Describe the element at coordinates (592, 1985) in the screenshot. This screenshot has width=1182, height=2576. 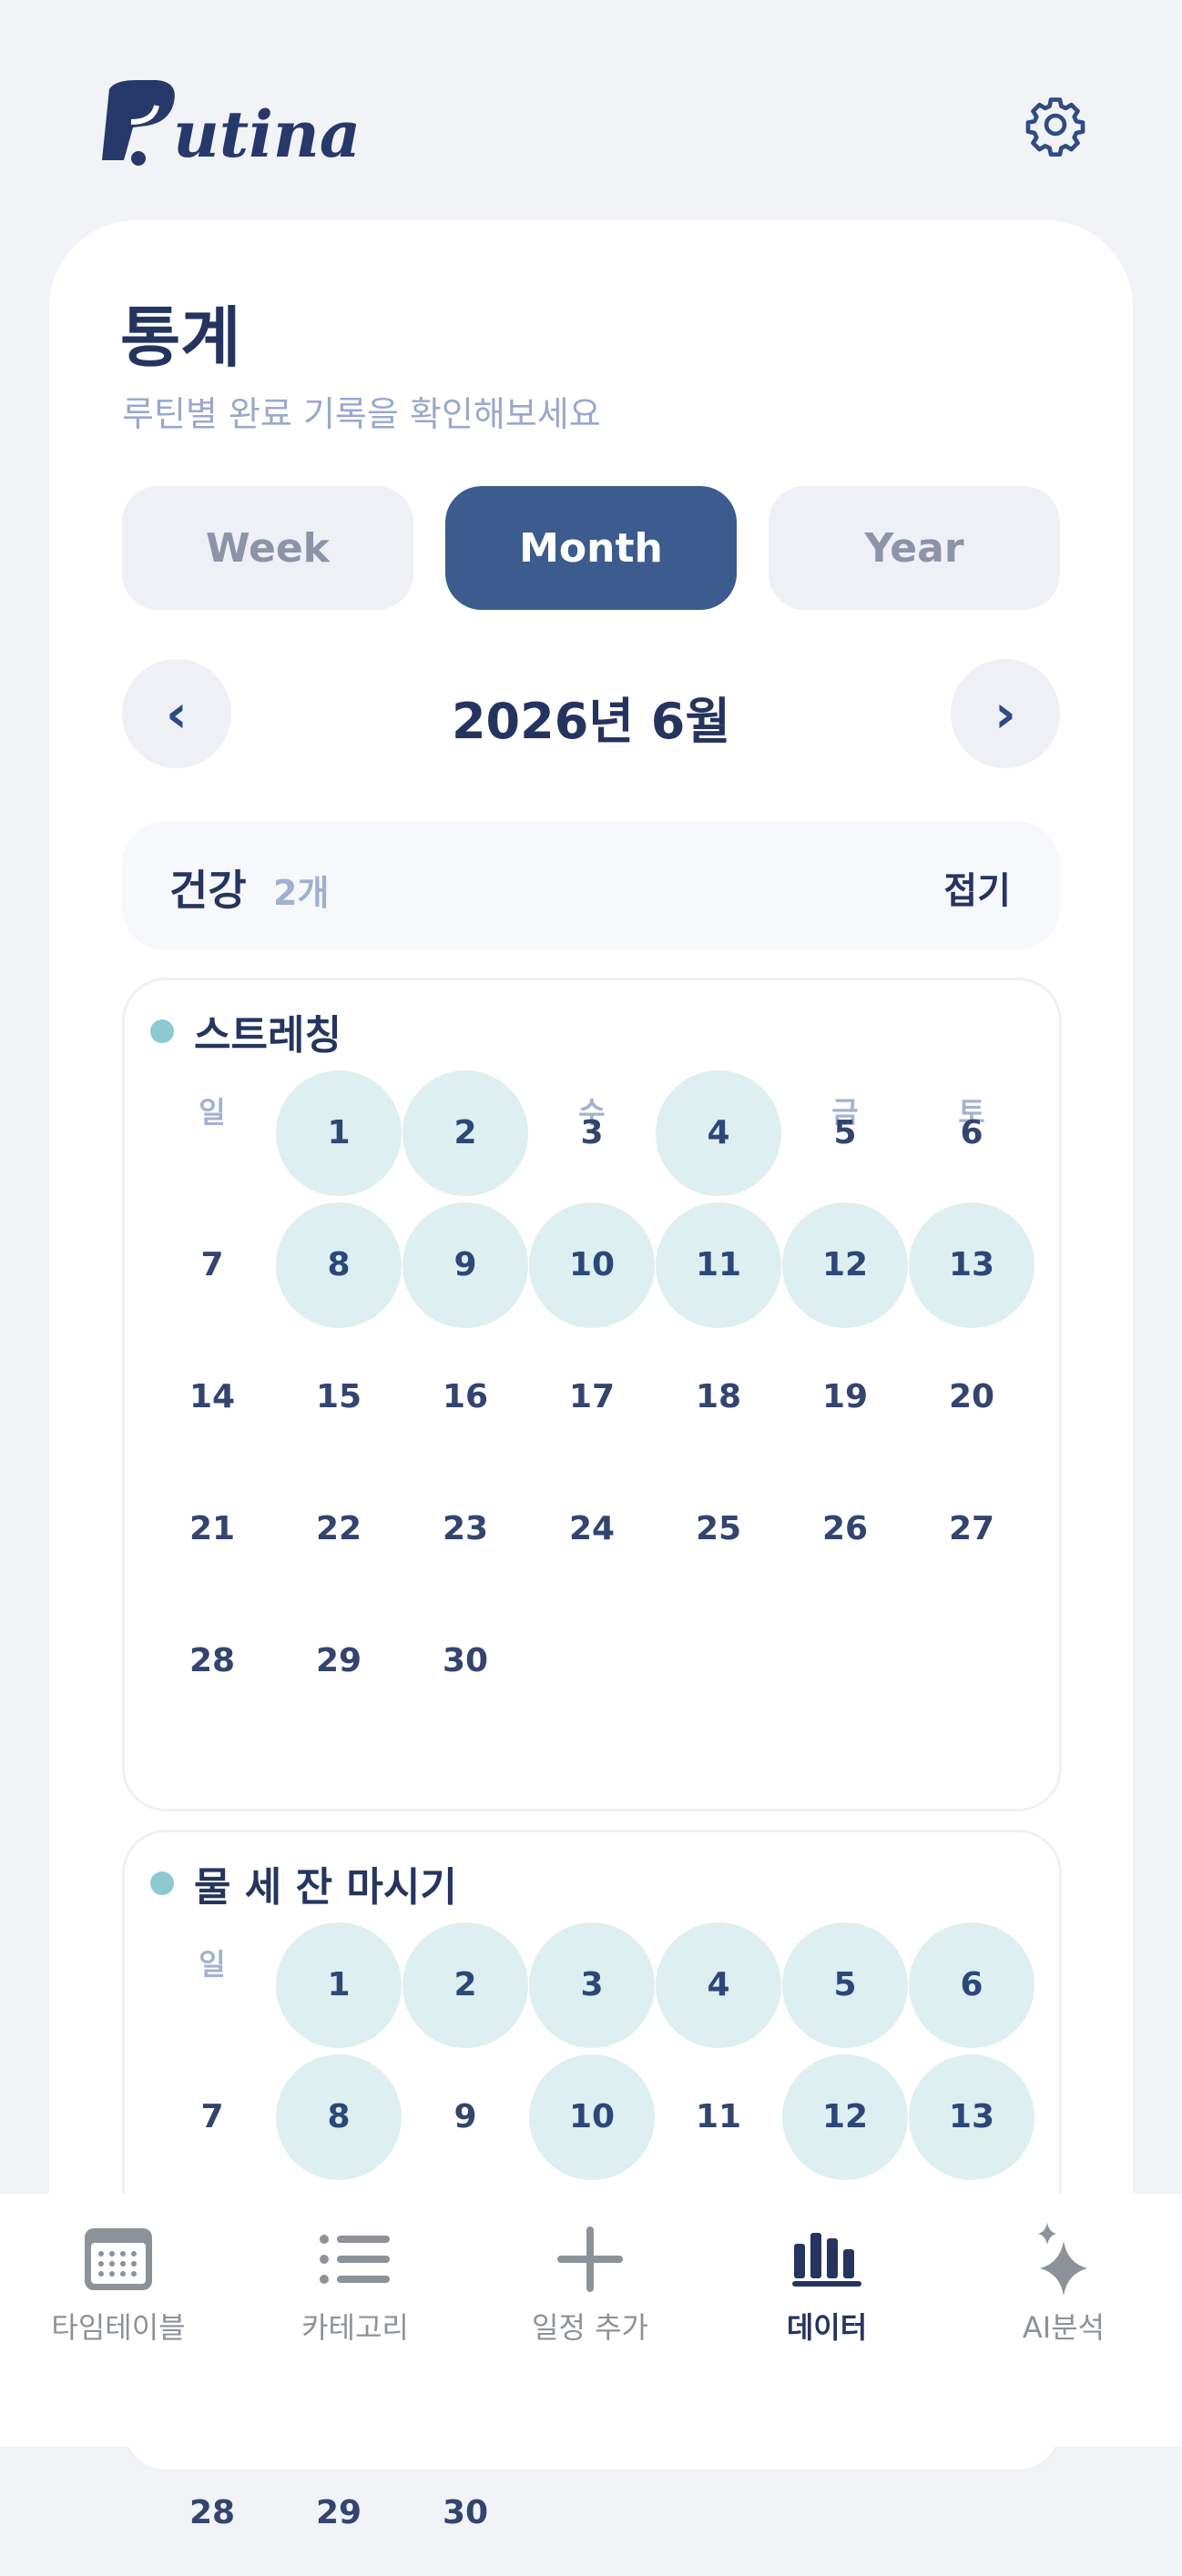
I see `calendar-day-completed: 3` at that location.